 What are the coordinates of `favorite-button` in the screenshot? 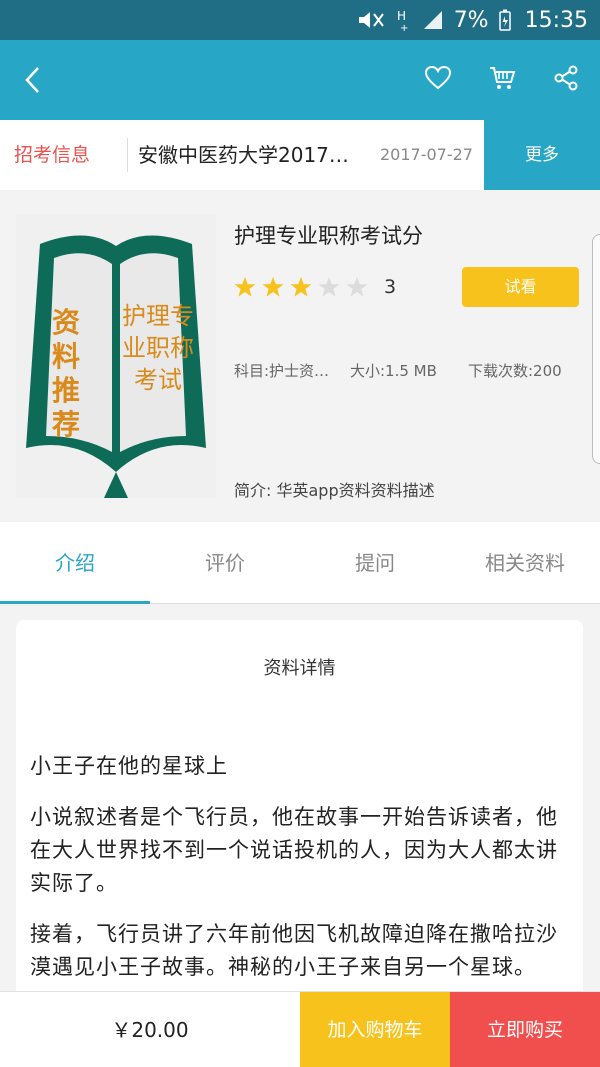 It's located at (438, 78).